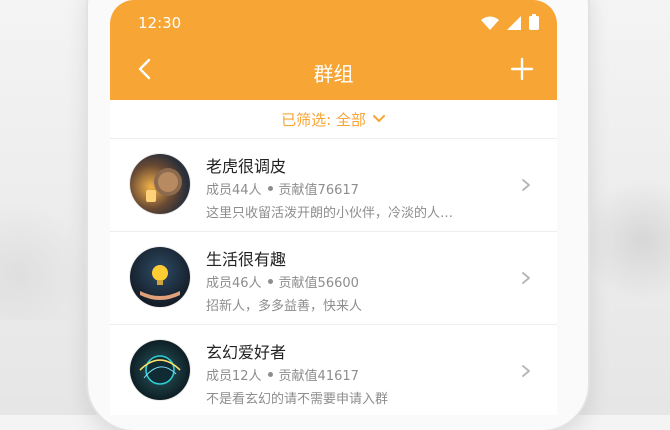 The height and width of the screenshot is (430, 670). Describe the element at coordinates (234, 283) in the screenshot. I see `member-count: 成员46人` at that location.